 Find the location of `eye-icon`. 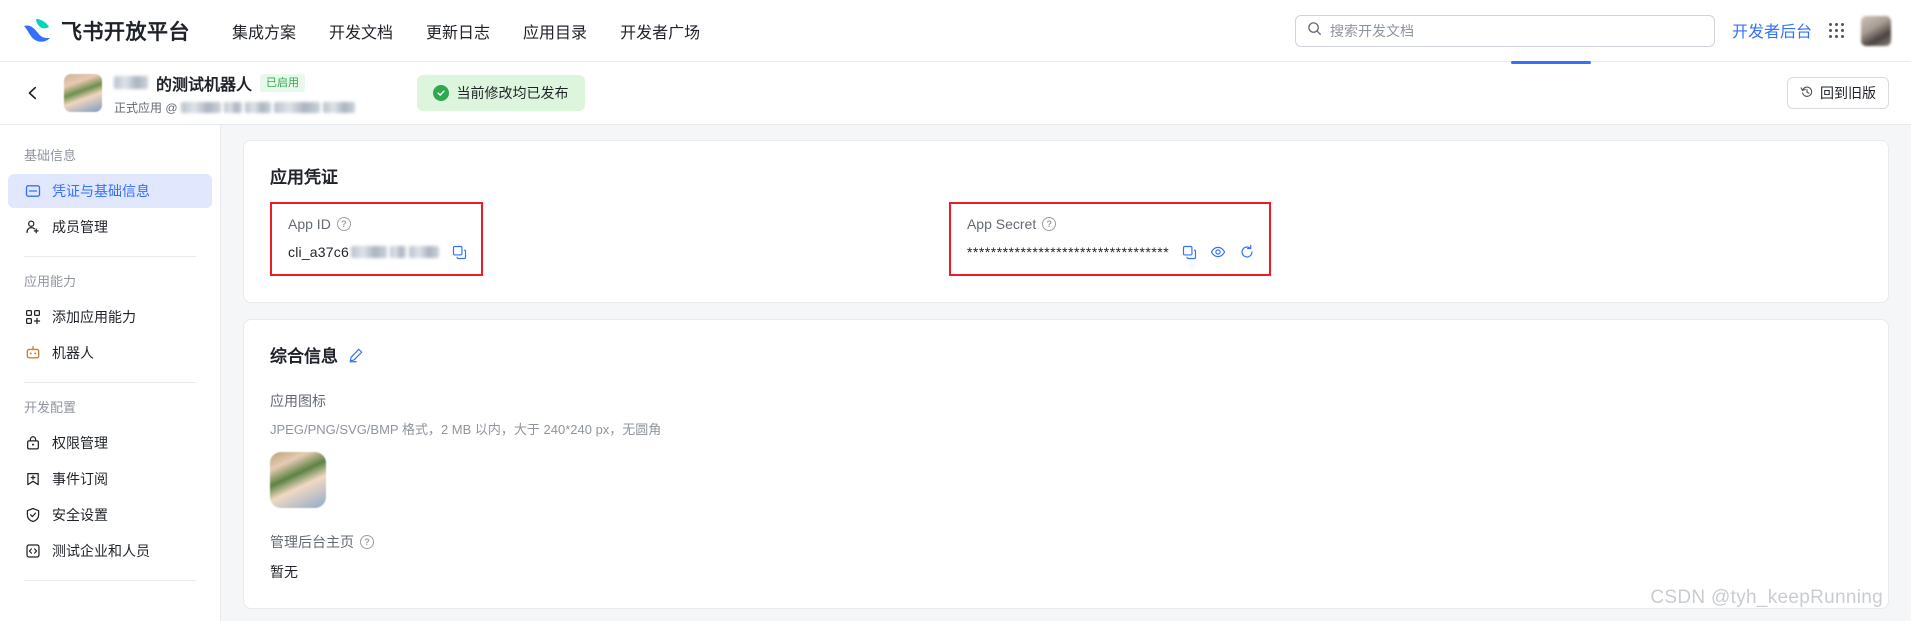

eye-icon is located at coordinates (1218, 252).